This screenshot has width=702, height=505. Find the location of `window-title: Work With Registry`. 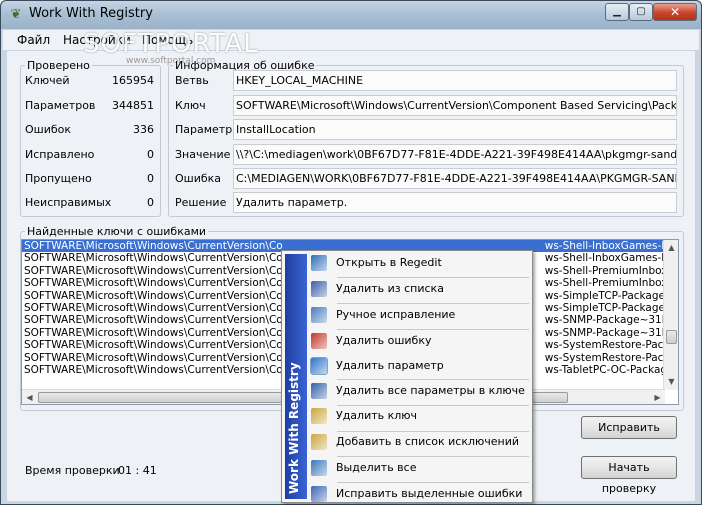

window-title: Work With Registry is located at coordinates (91, 13).